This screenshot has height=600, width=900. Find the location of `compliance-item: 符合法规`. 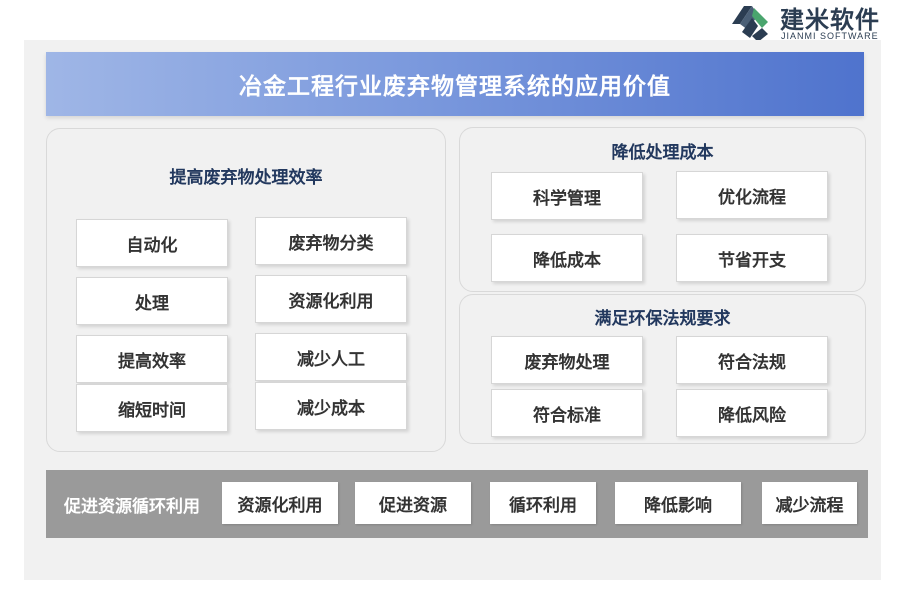

compliance-item: 符合法规 is located at coordinates (752, 360).